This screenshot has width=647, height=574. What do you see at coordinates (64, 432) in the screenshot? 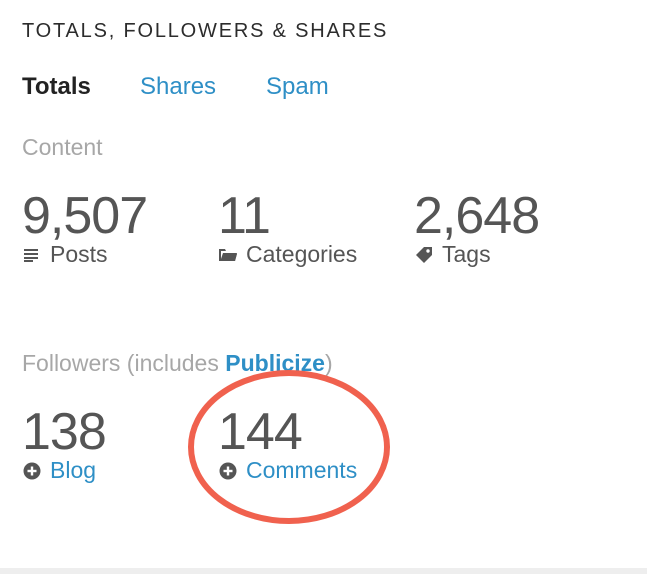
I see `blog-count: 138` at bounding box center [64, 432].